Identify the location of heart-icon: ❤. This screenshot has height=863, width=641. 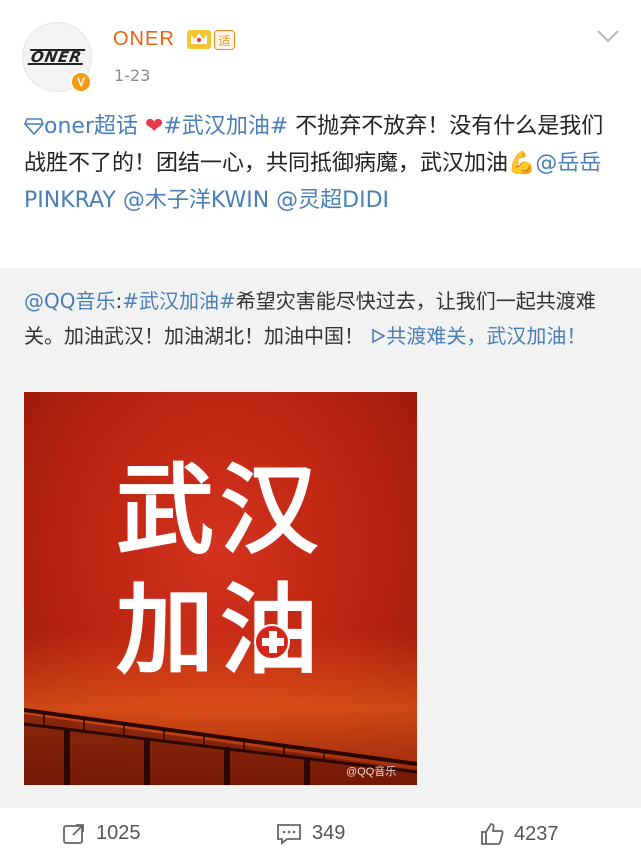
(154, 126).